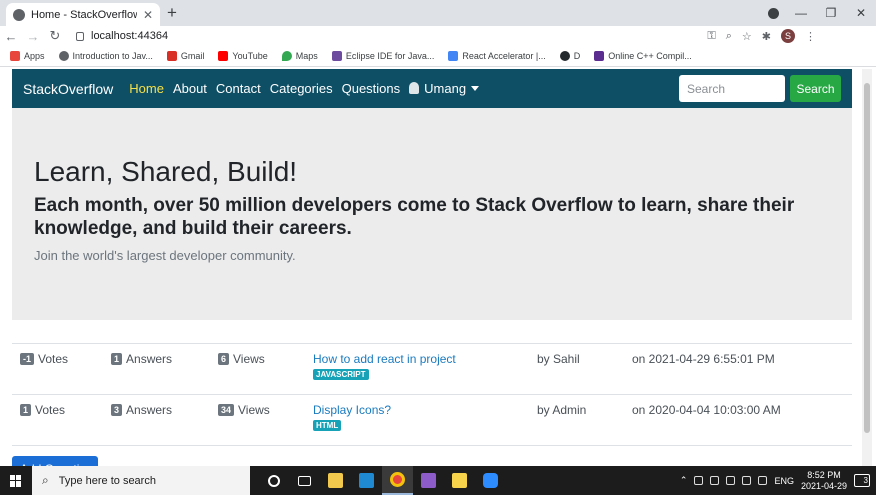 This screenshot has height=495, width=876. Describe the element at coordinates (763, 480) in the screenshot. I see `volume-icon` at that location.